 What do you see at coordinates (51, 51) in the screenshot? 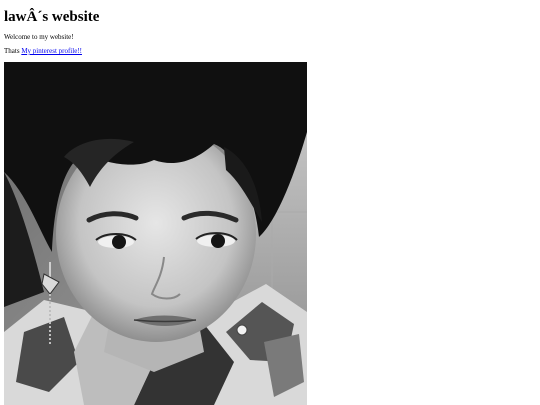
I see `pinterest-profile-link: My pinterest profile!!` at bounding box center [51, 51].